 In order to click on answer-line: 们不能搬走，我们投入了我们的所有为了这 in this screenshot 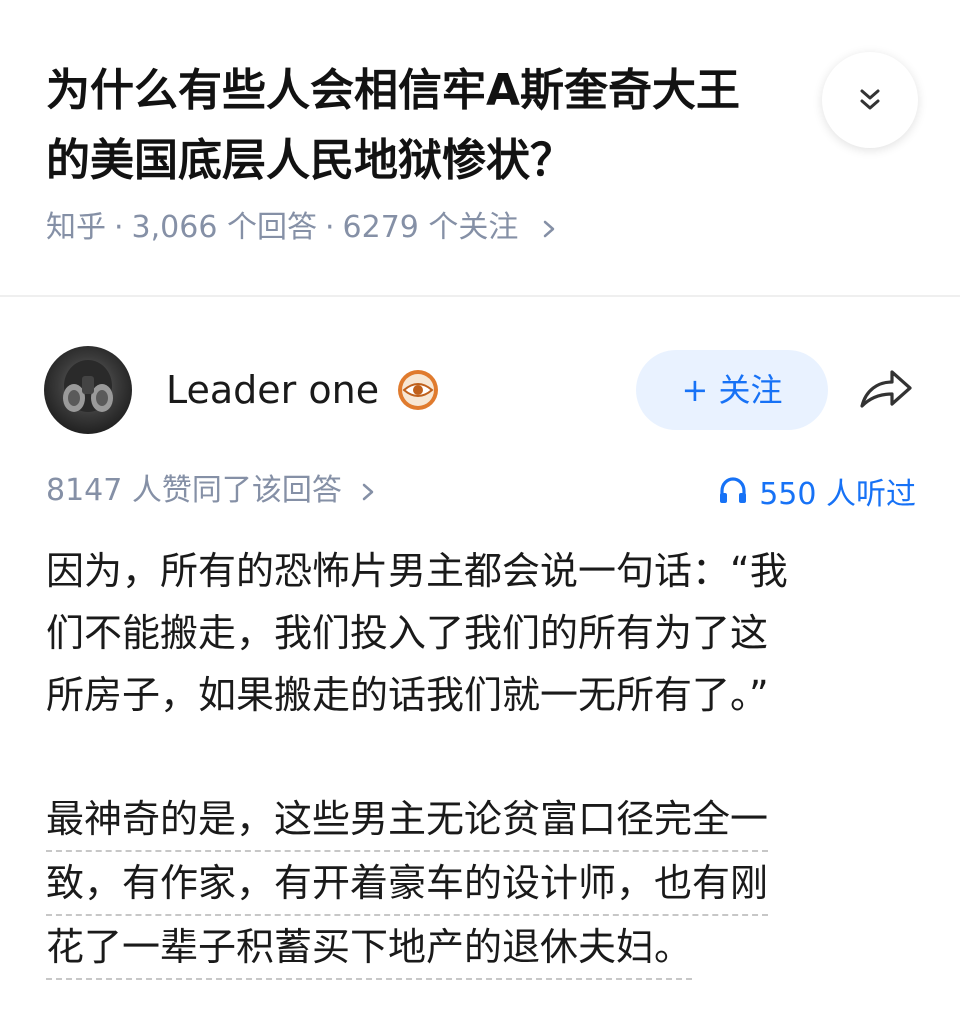, I will do `click(407, 633)`.